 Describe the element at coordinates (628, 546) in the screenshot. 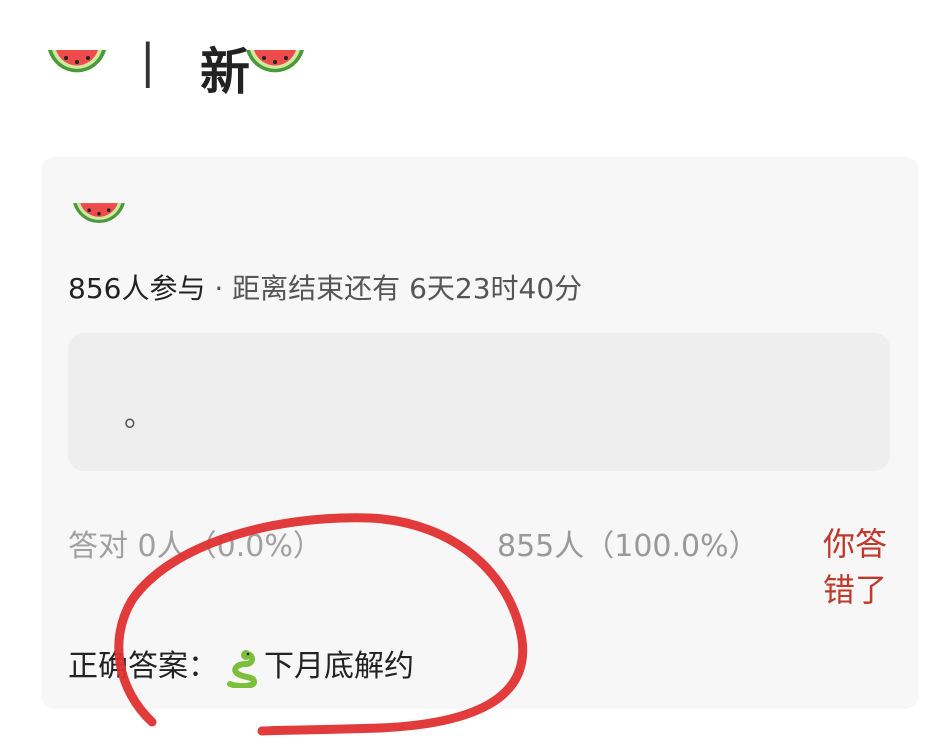

I see `wrong-stat: 855人（100.0%）` at that location.